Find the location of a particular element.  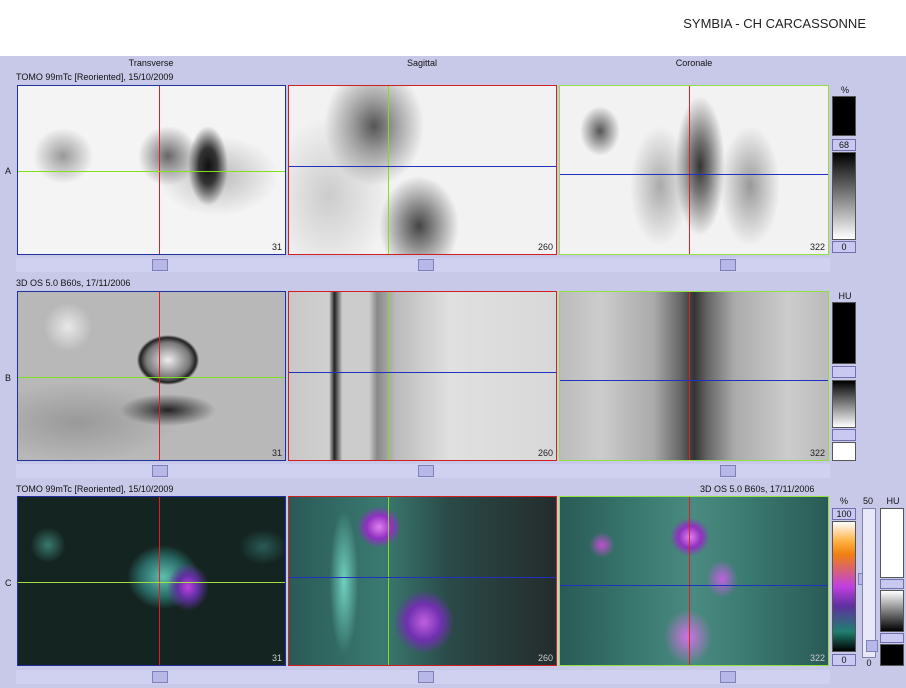

row-c-series-label: TOMO 99mTc [Reoriented], 15/10/2009 is located at coordinates (95, 489).